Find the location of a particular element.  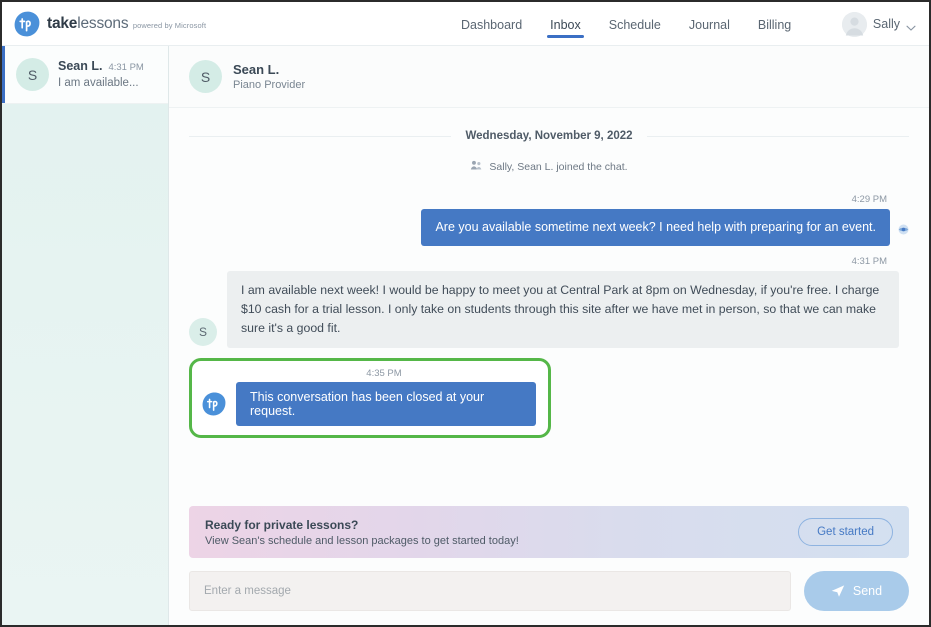

brand-logo: takelessons powered by Microsoft is located at coordinates (104, 24).